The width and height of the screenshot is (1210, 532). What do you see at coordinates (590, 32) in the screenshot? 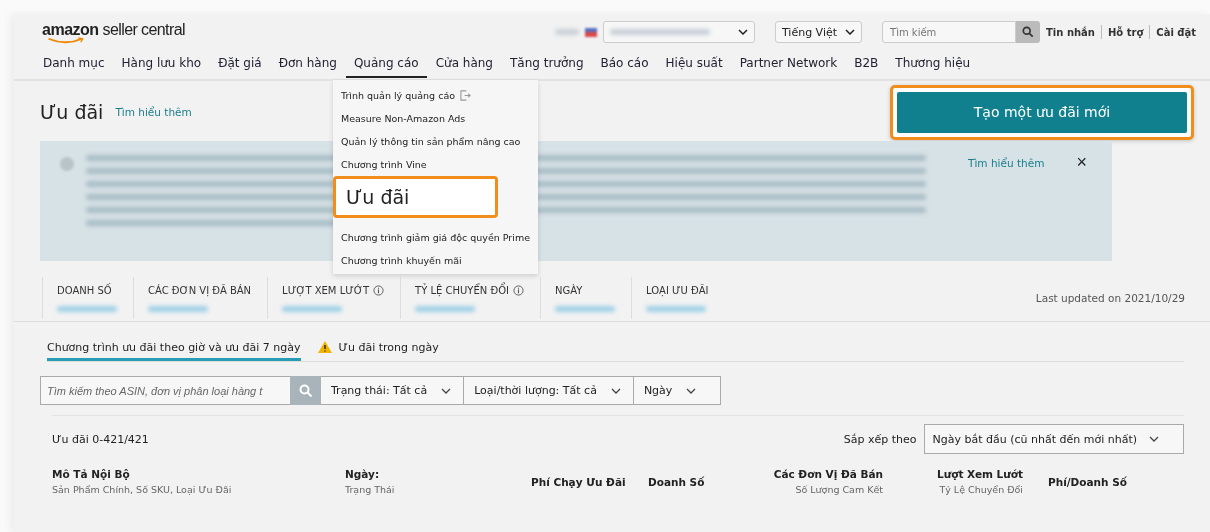
I see `flag-icon` at bounding box center [590, 32].